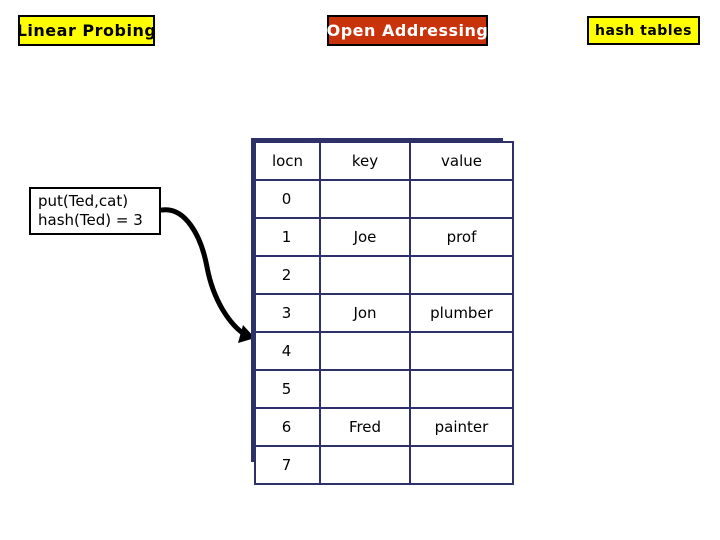  I want to click on table-row: 6 Fred painter, so click(384, 427).